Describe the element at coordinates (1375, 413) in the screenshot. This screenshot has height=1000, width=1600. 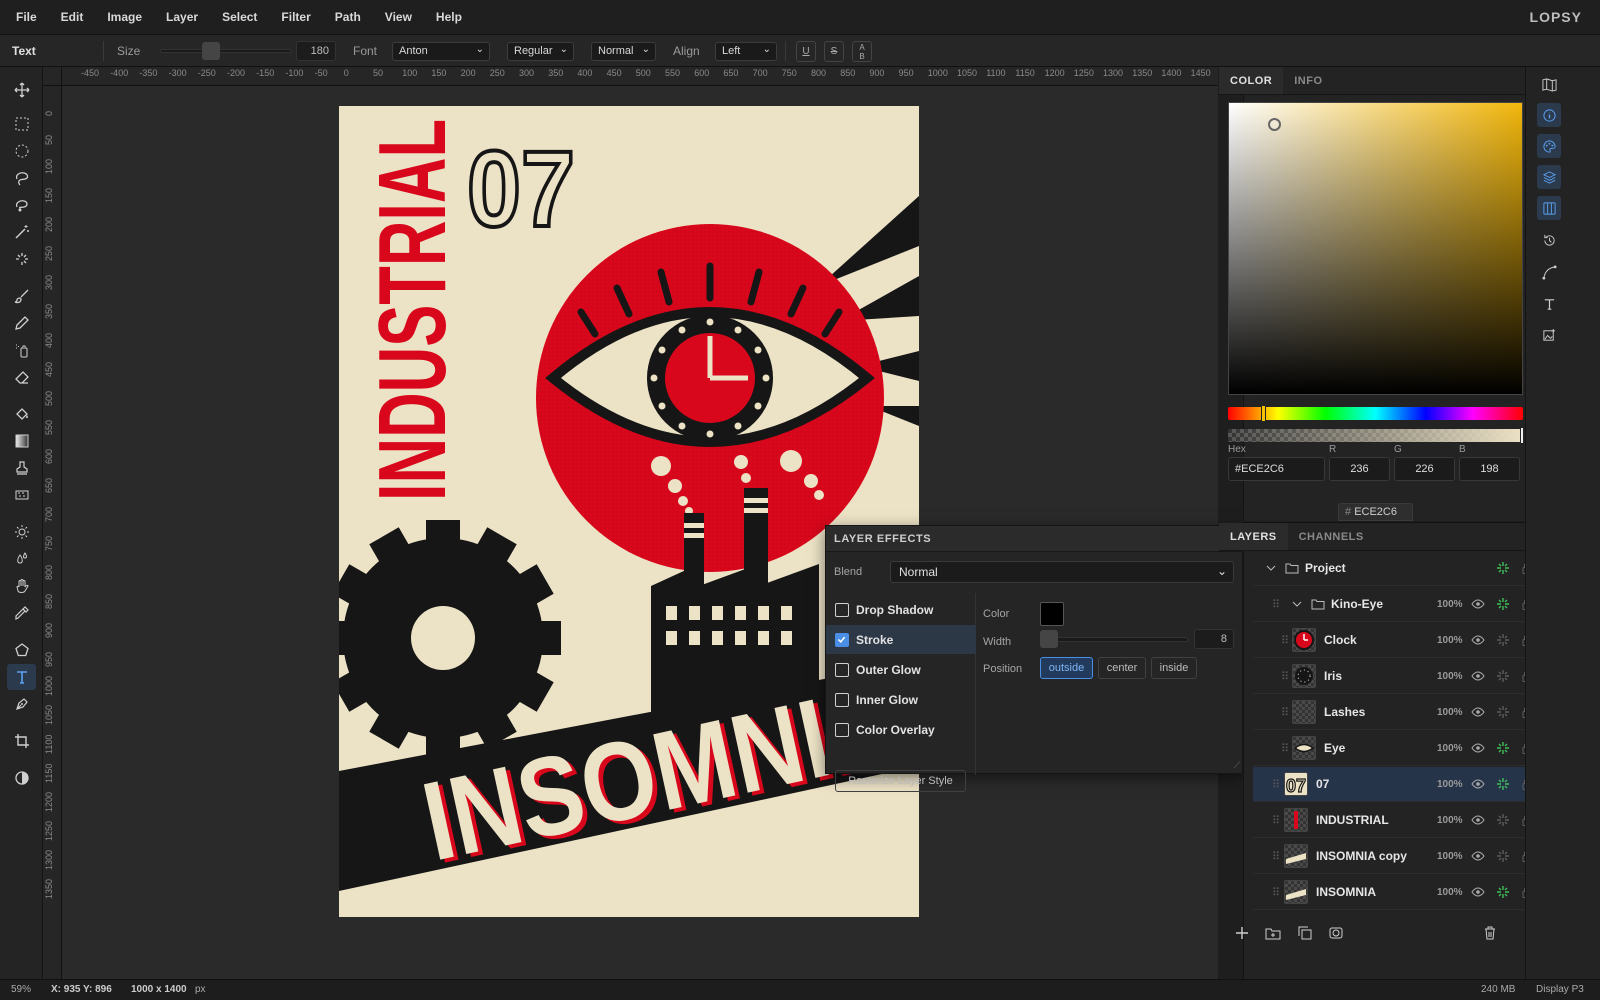
I see `hue-slider` at that location.